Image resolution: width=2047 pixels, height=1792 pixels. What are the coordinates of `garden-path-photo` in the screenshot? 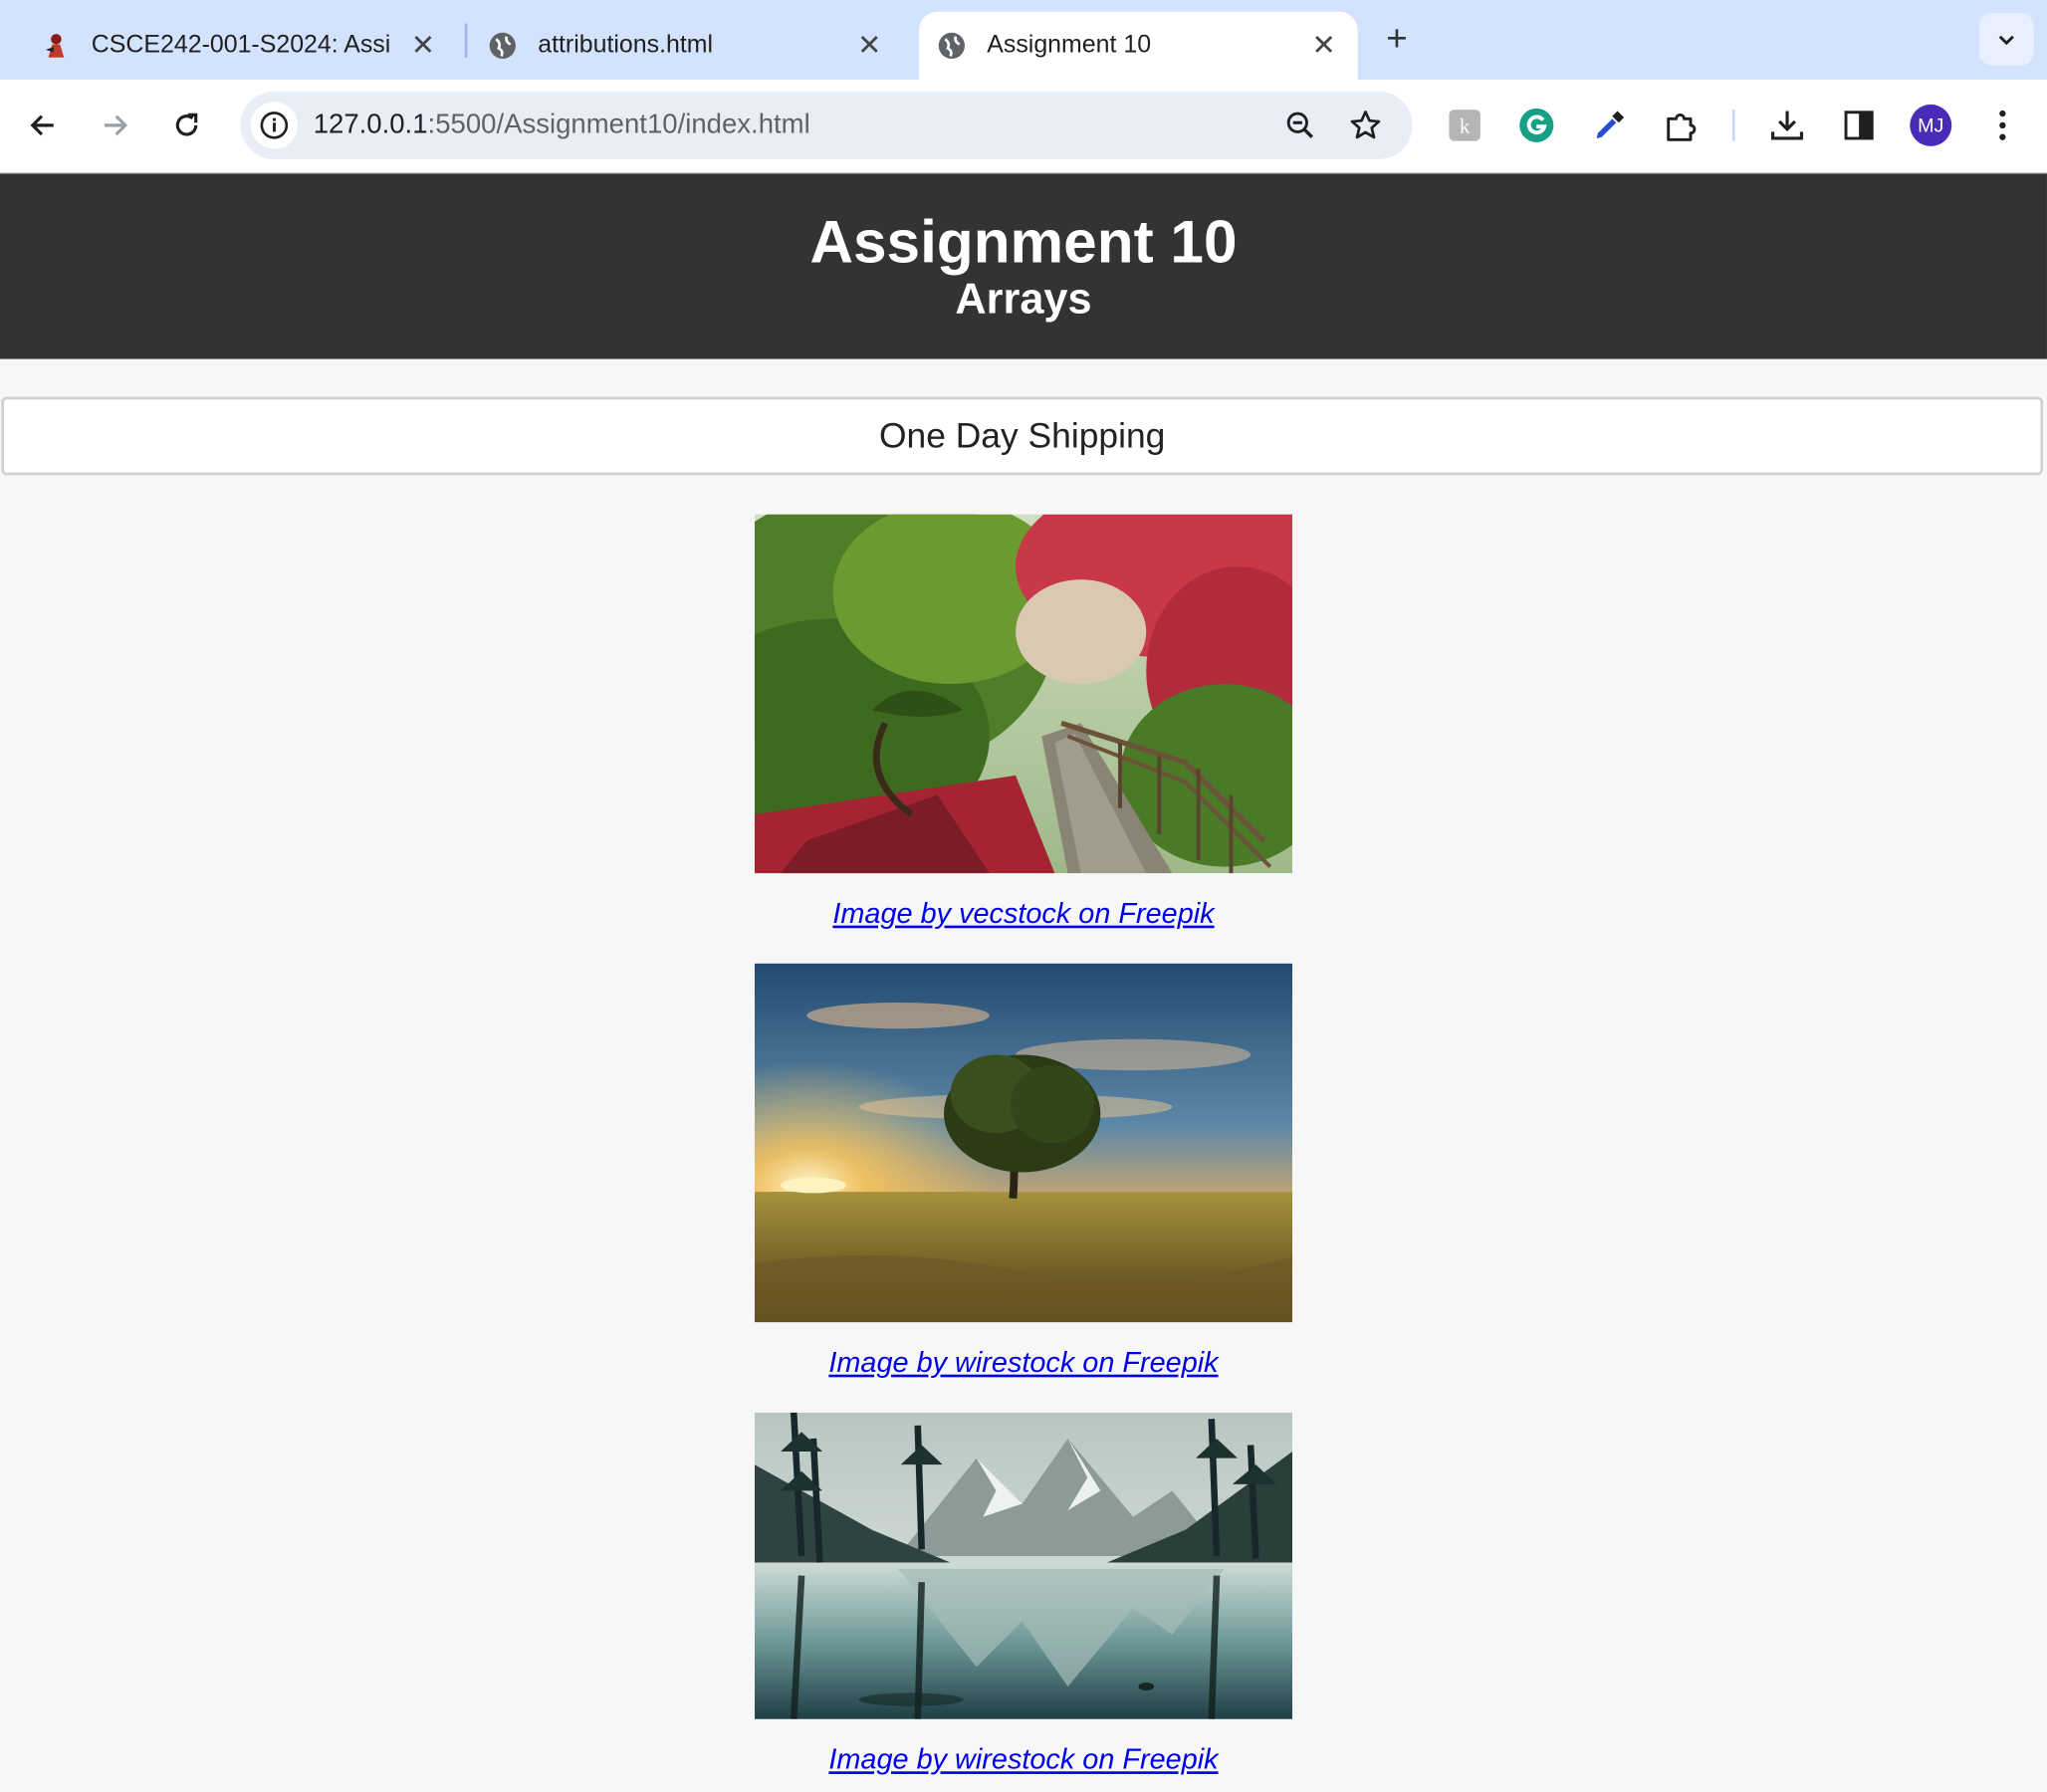 It's located at (1023, 694).